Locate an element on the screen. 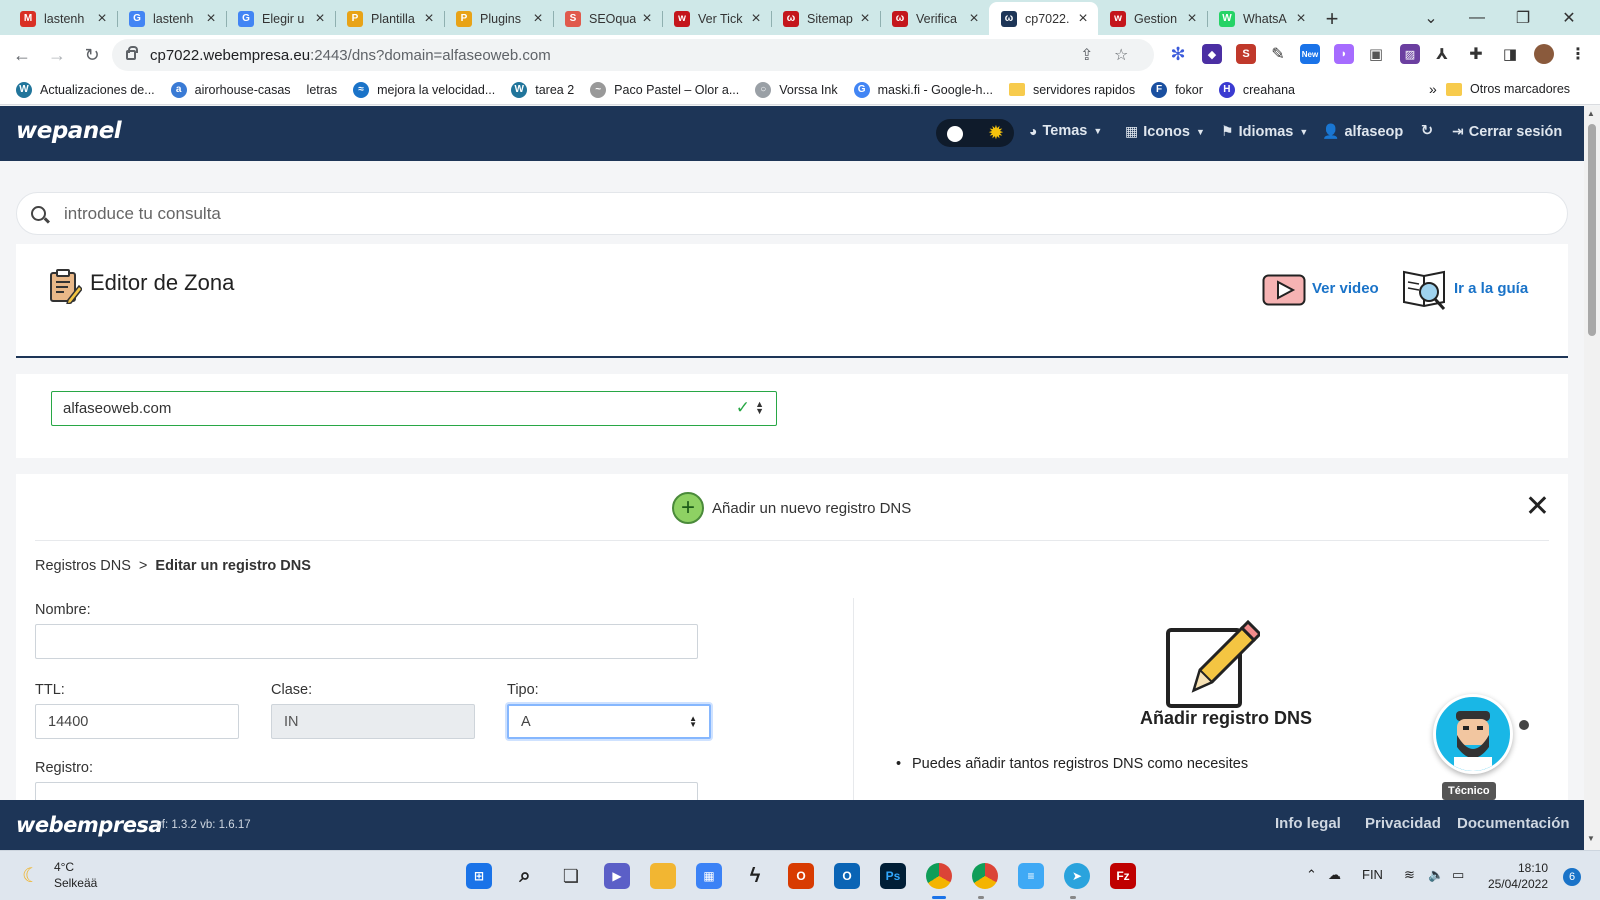 The width and height of the screenshot is (1600, 900). weather-widget: ☾ 4°C Selkeää is located at coordinates (59, 875).